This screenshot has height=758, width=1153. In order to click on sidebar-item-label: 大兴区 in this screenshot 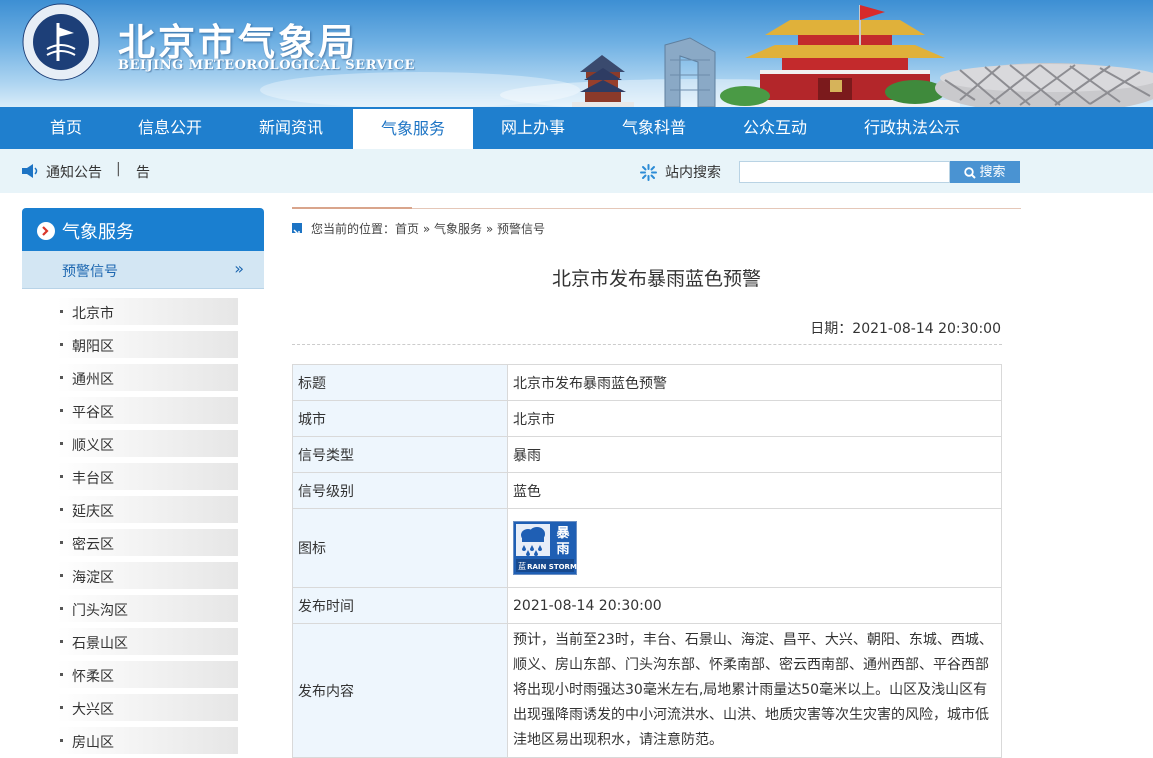, I will do `click(93, 710)`.